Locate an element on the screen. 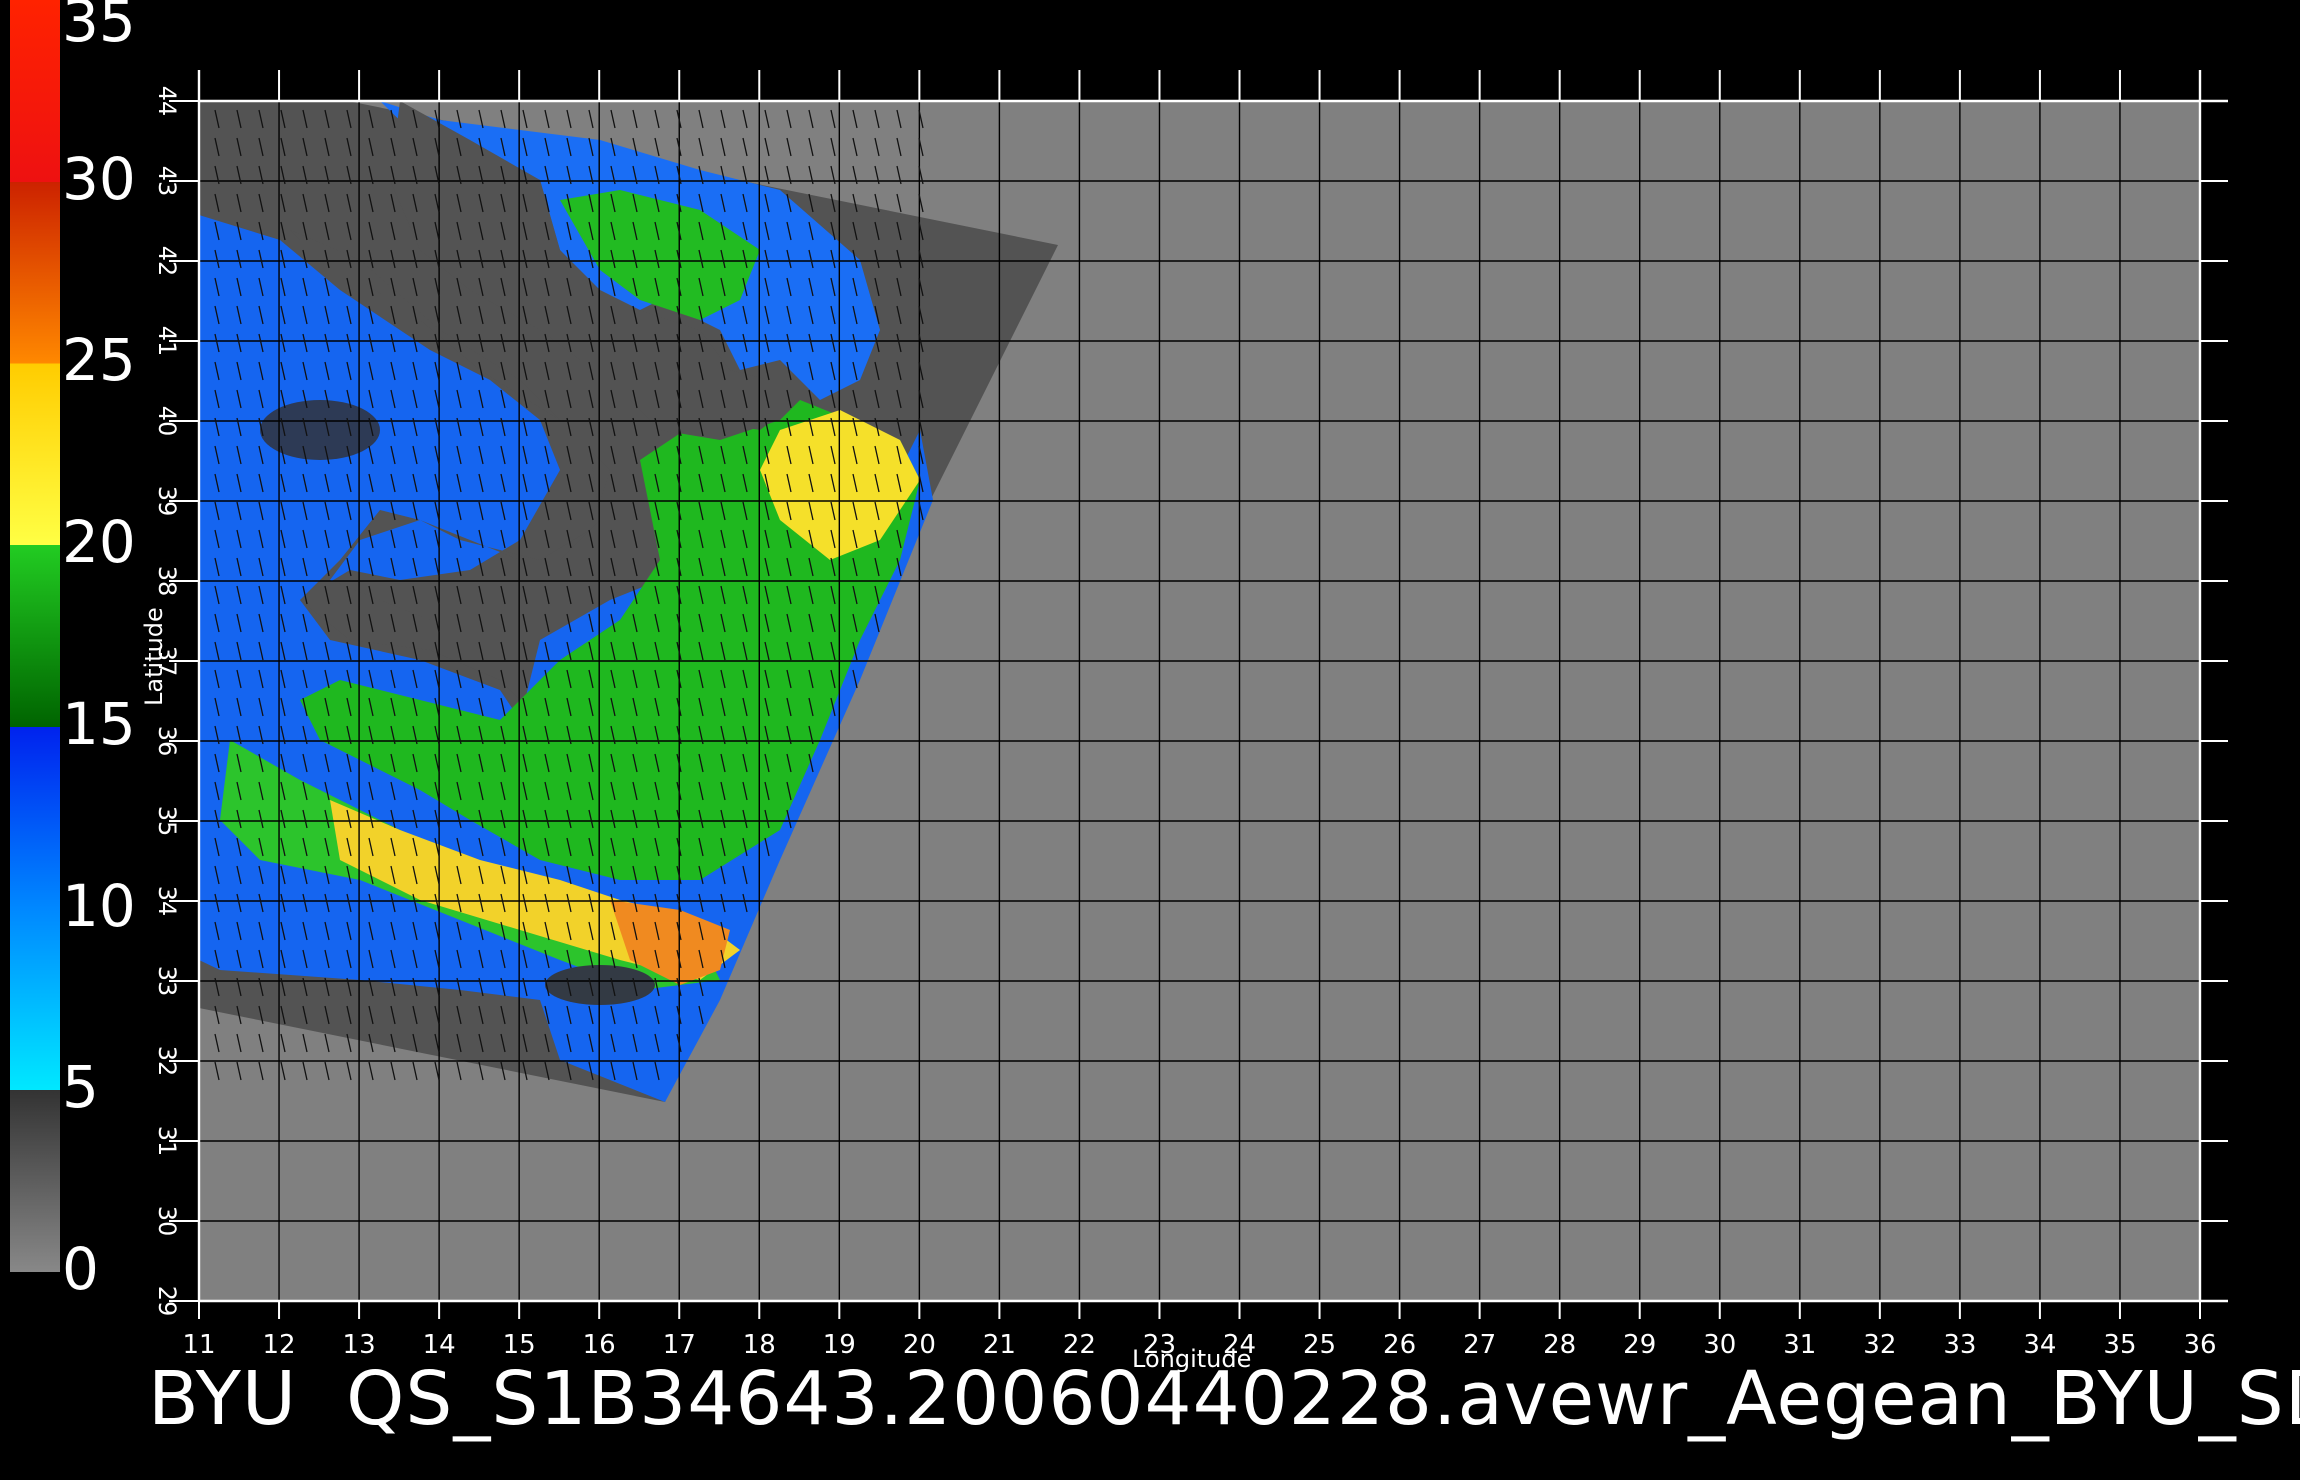 This screenshot has height=1480, width=2300. y-tick-label: 39 is located at coordinates (167, 501).